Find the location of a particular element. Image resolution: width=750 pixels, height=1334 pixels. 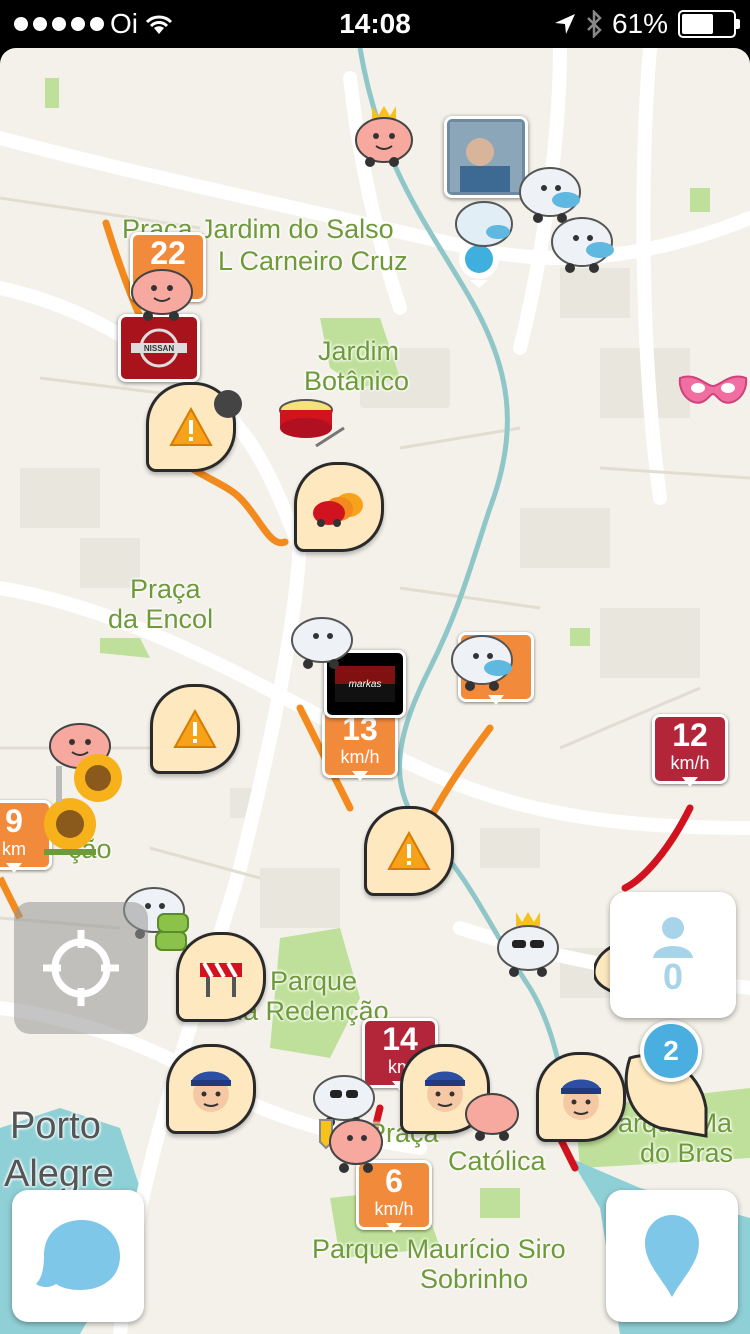

report-button is located at coordinates (672, 1256).